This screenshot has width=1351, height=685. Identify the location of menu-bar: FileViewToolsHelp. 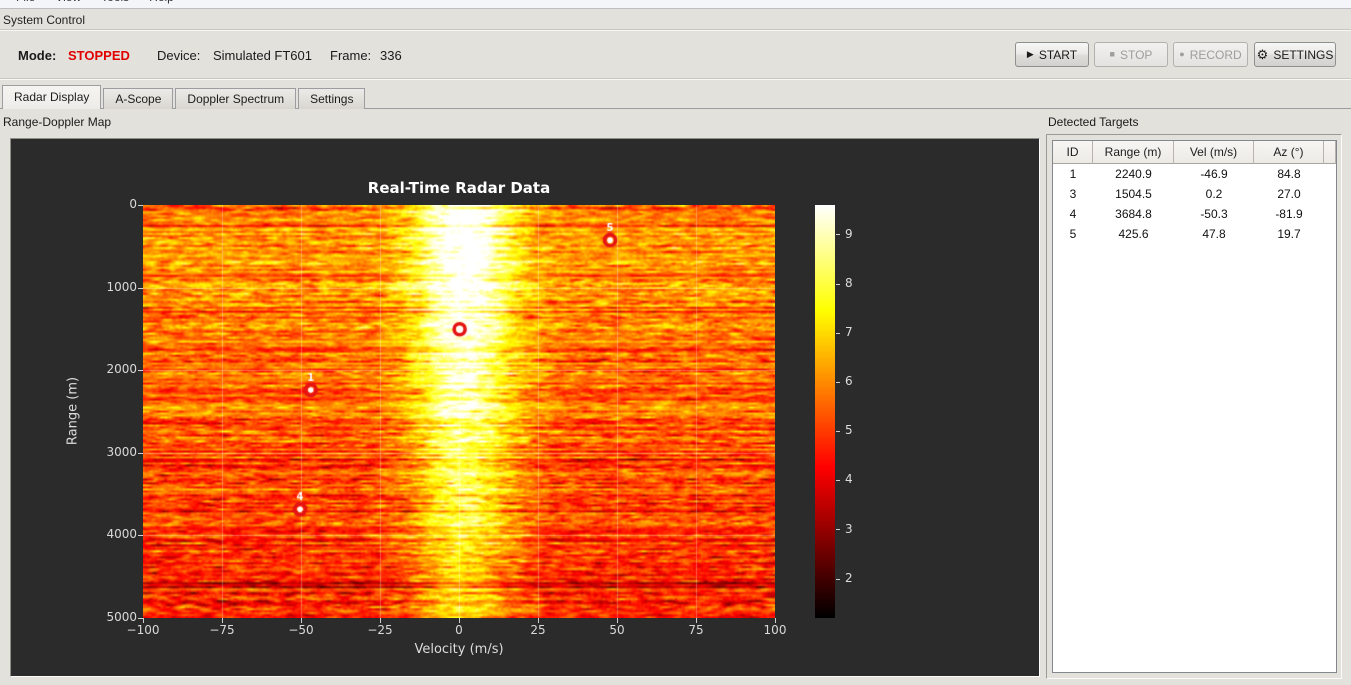
(675, 4).